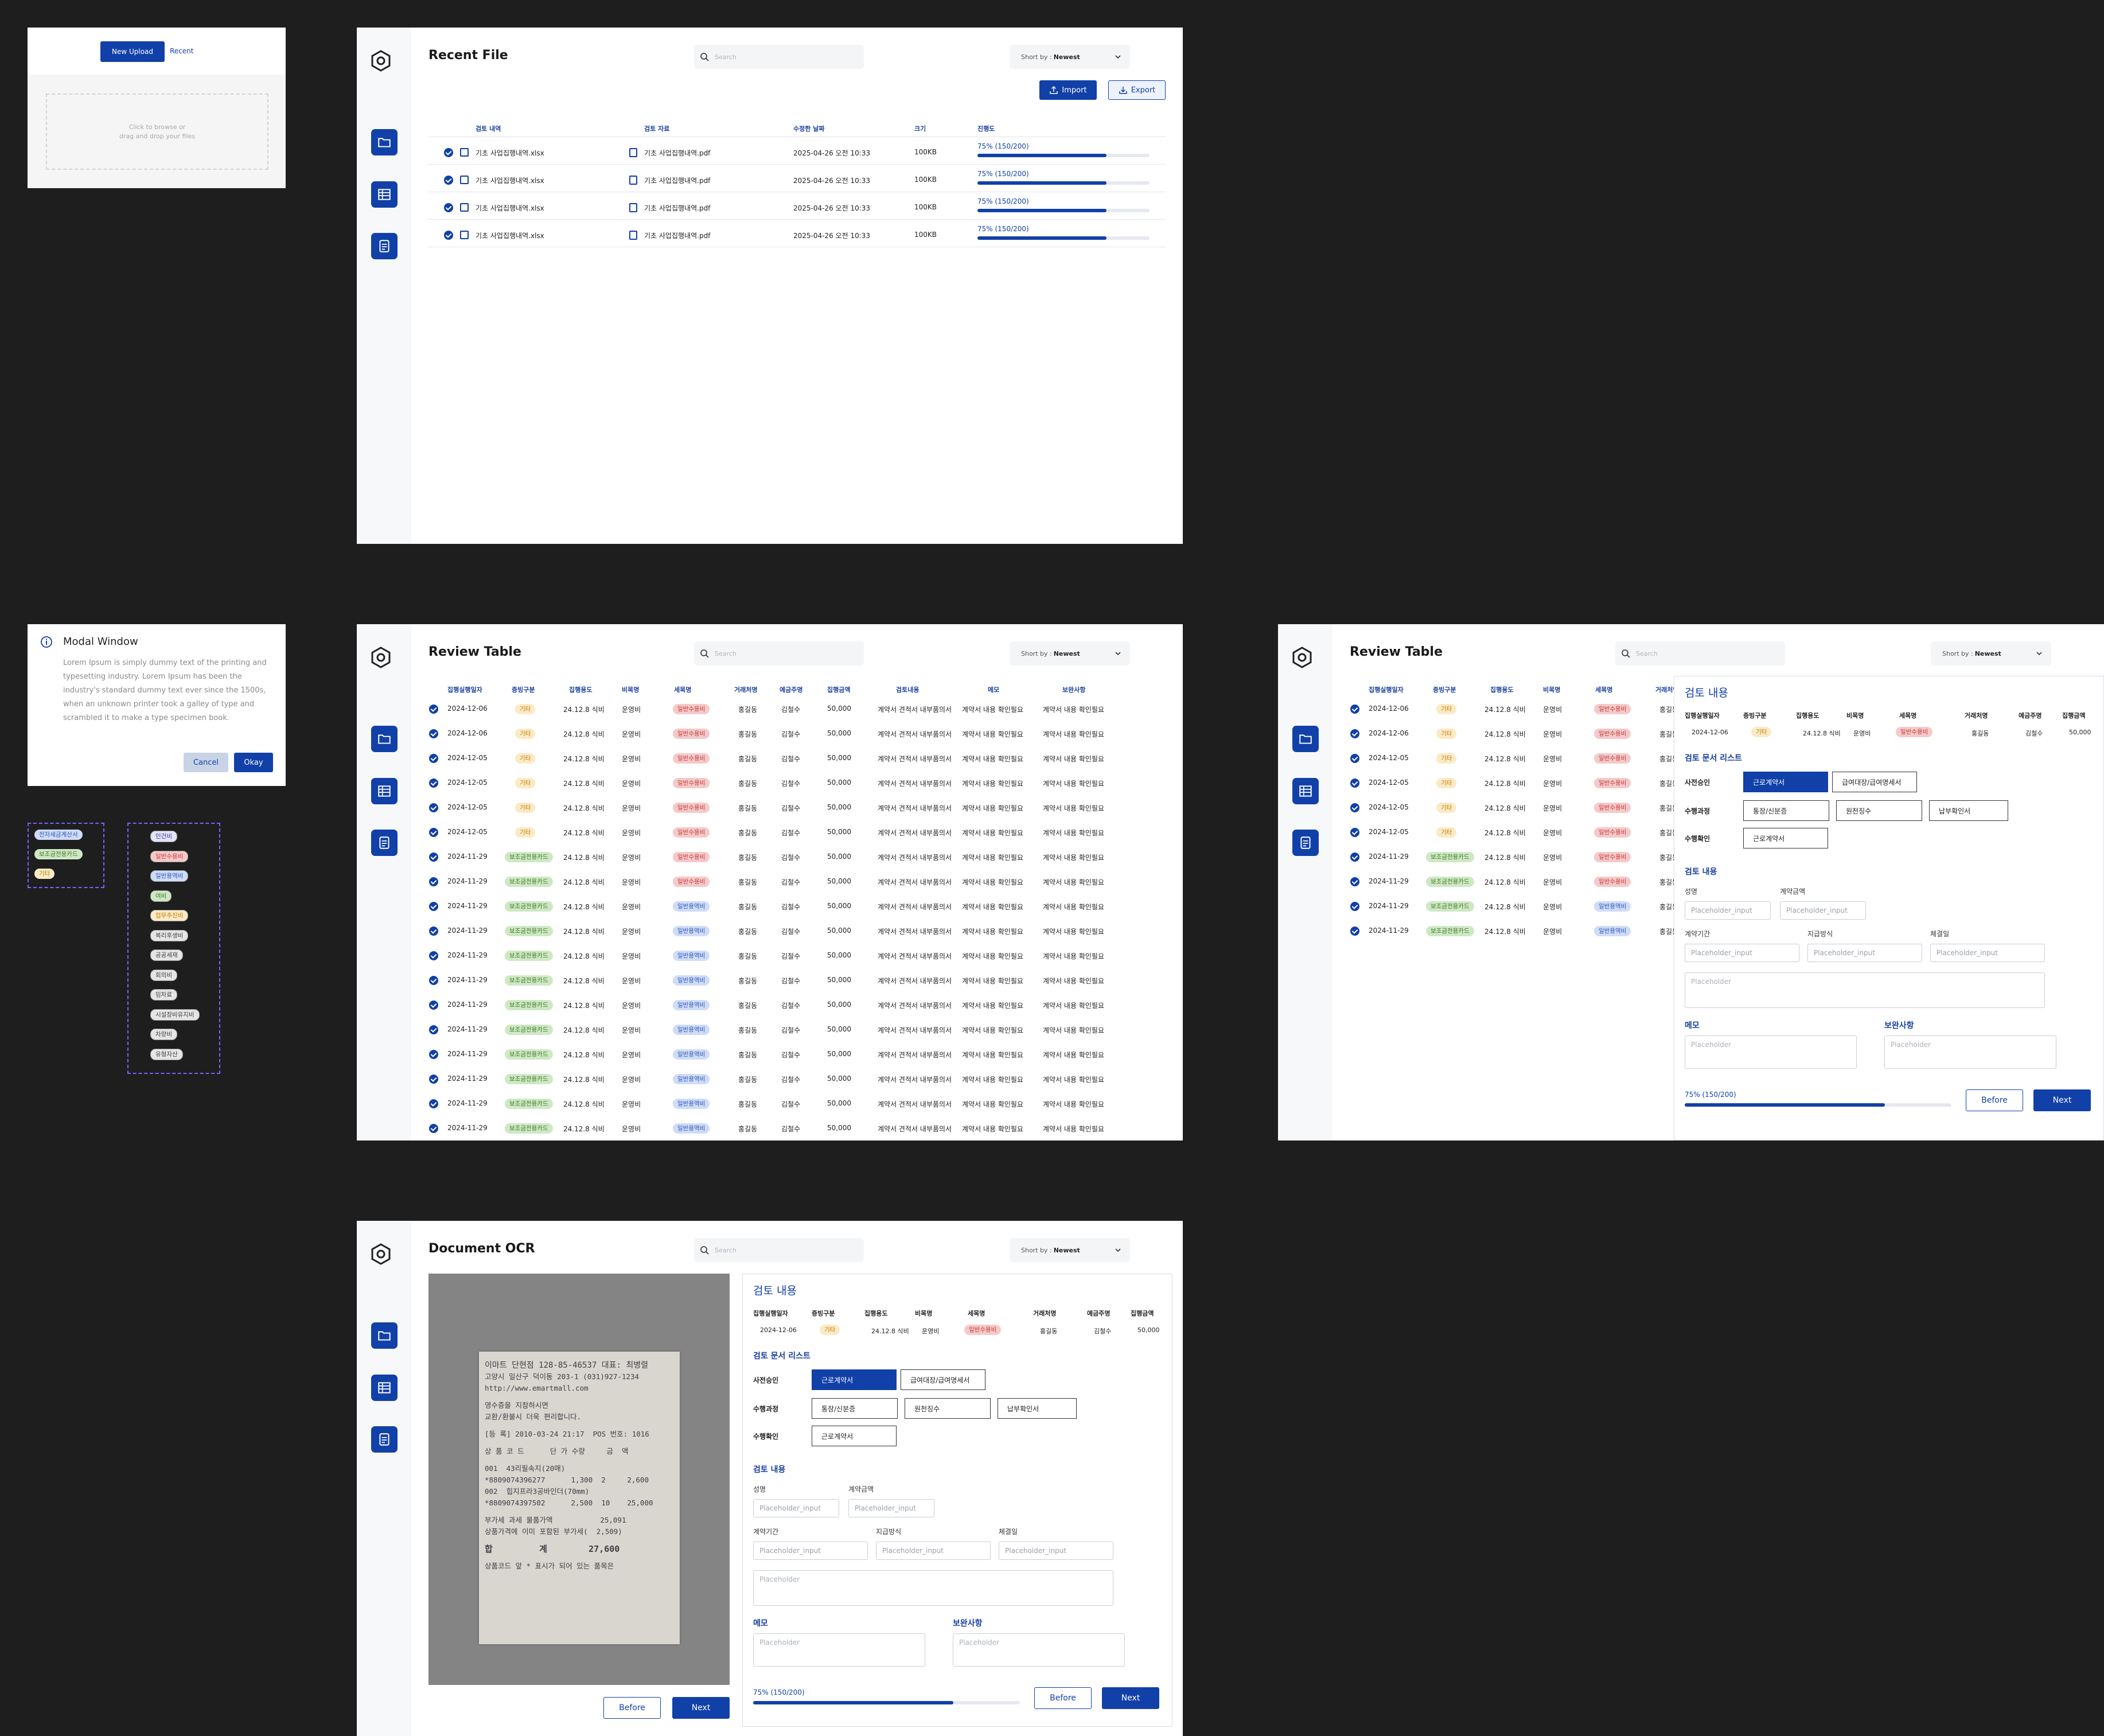 Image resolution: width=2104 pixels, height=1736 pixels. I want to click on column-header: 진행도, so click(986, 128).